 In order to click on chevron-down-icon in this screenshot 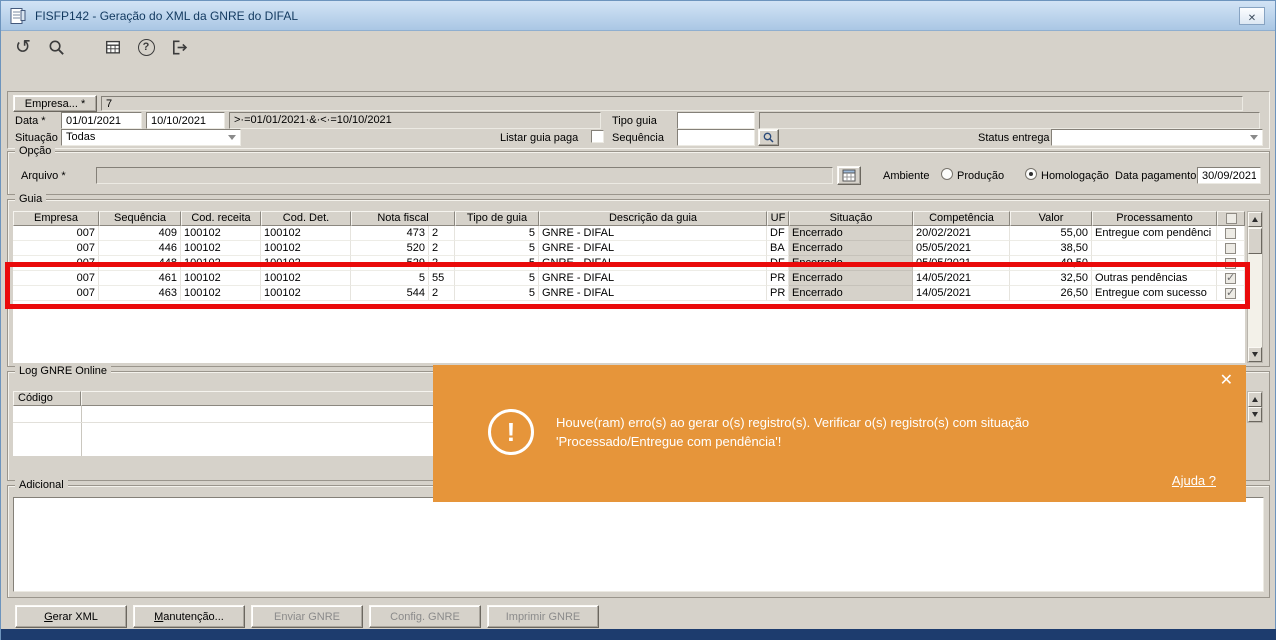, I will do `click(232, 137)`.